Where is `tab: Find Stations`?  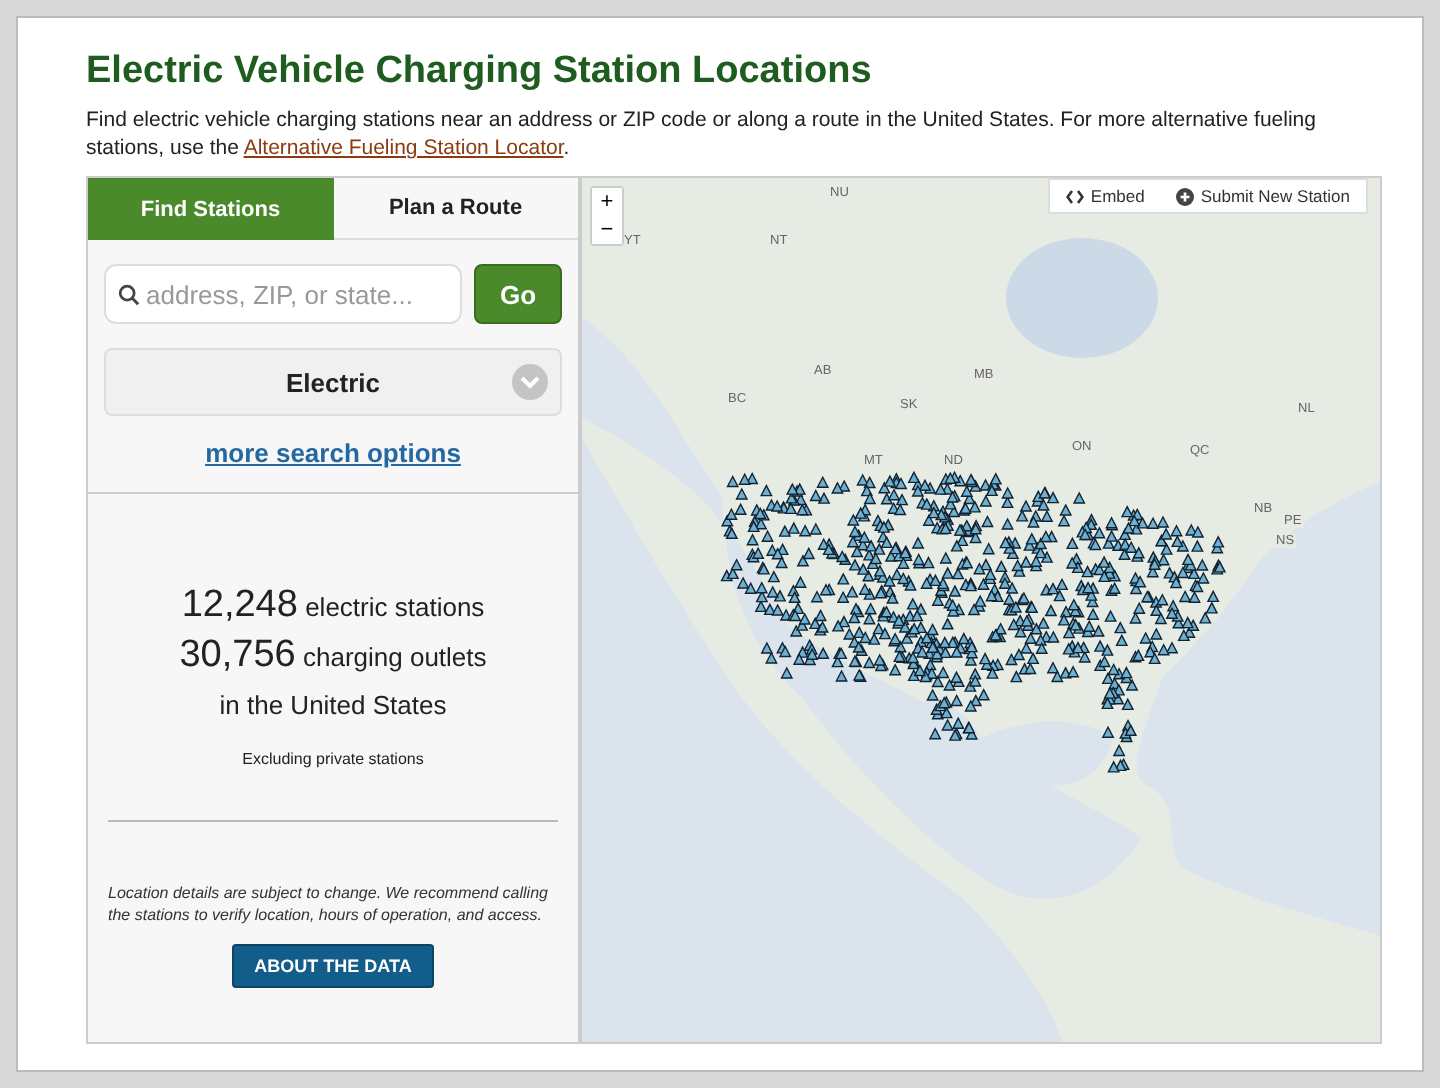
tab: Find Stations is located at coordinates (210, 209).